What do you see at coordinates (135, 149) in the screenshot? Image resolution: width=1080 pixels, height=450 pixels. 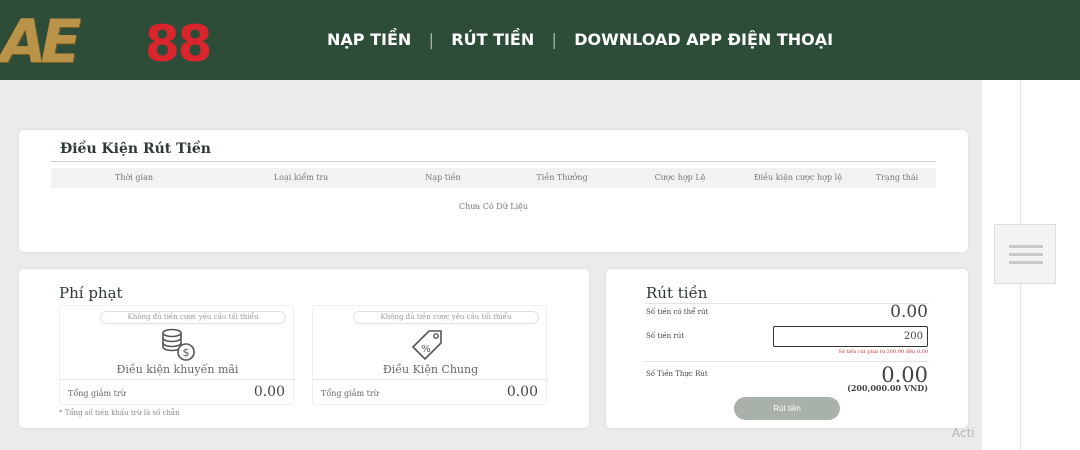 I see `conditions-title: Điều Kiện Rút Tiền` at bounding box center [135, 149].